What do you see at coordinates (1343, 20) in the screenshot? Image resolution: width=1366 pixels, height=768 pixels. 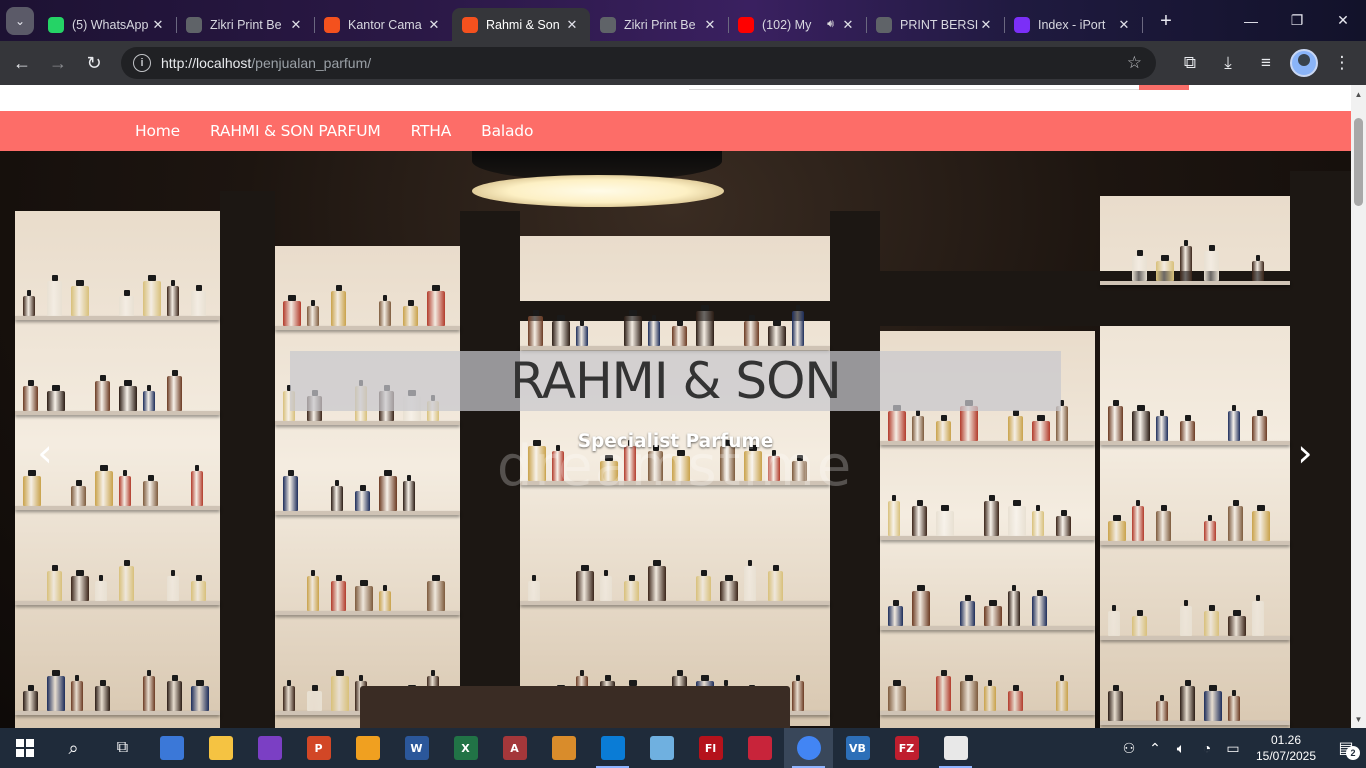 I see `close-window-button: ✕` at bounding box center [1343, 20].